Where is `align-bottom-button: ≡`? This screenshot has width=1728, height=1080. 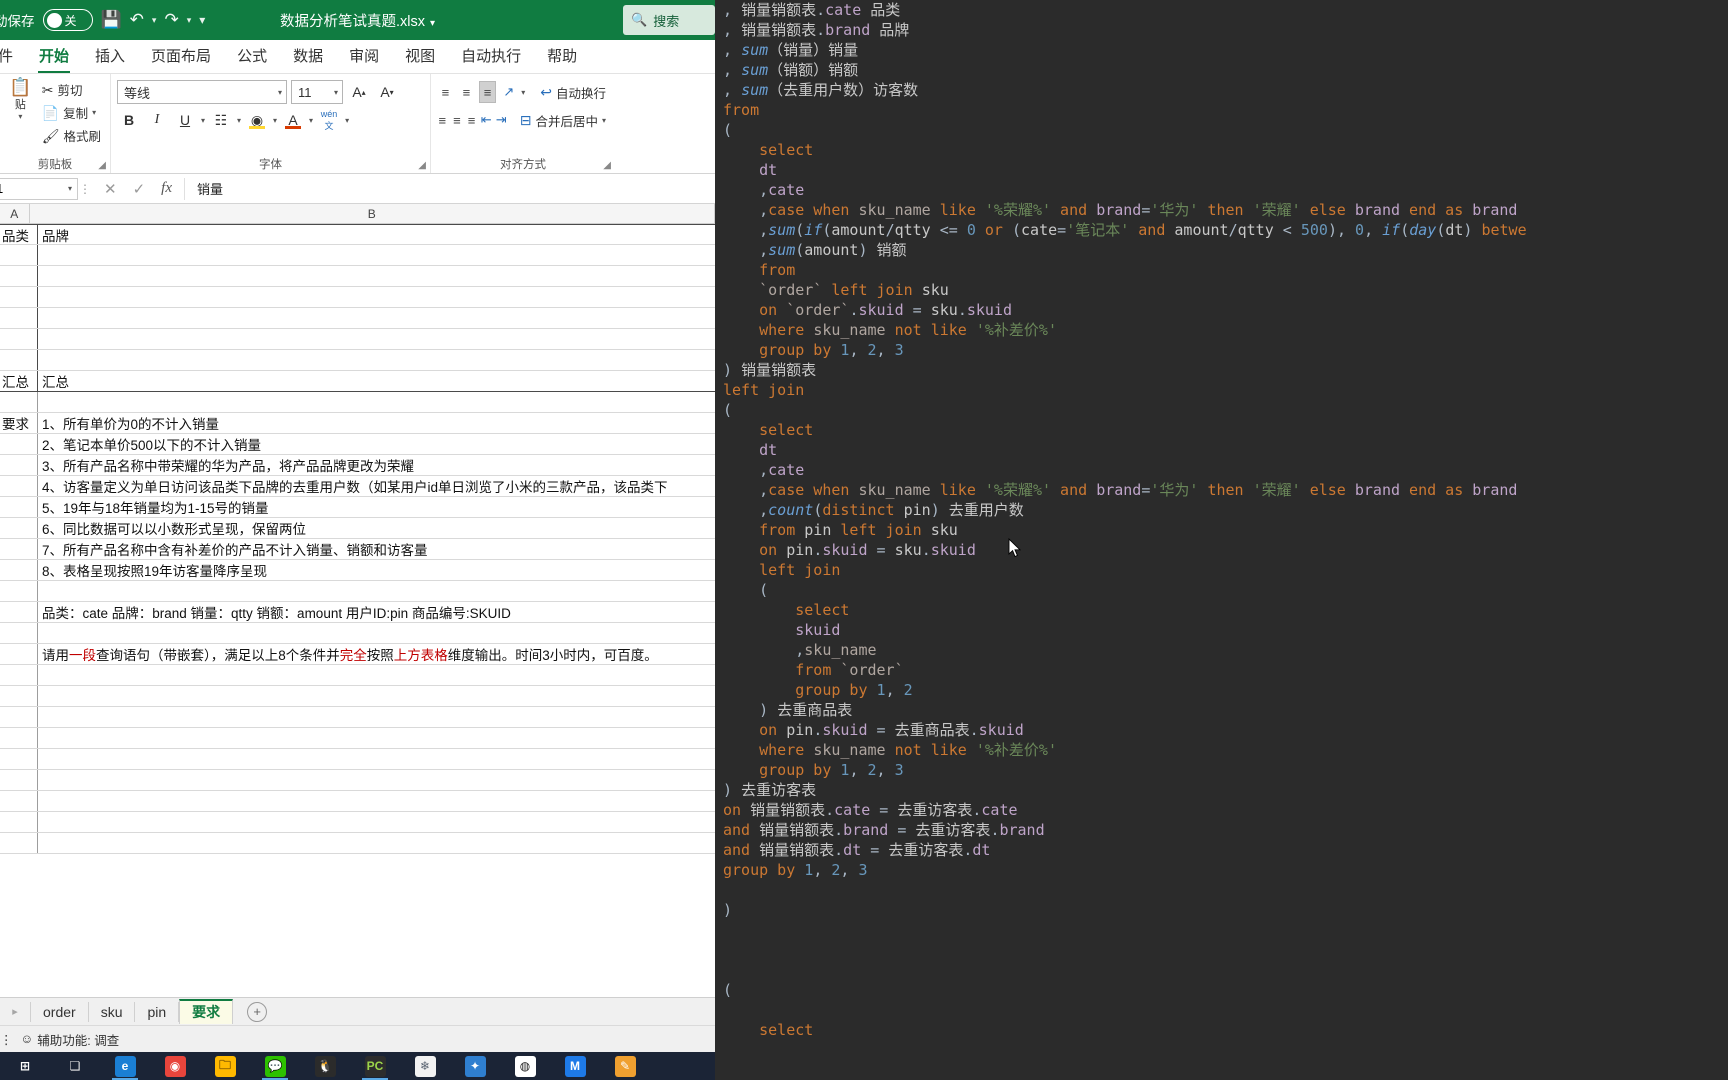
align-bottom-button: ≡ is located at coordinates (487, 92).